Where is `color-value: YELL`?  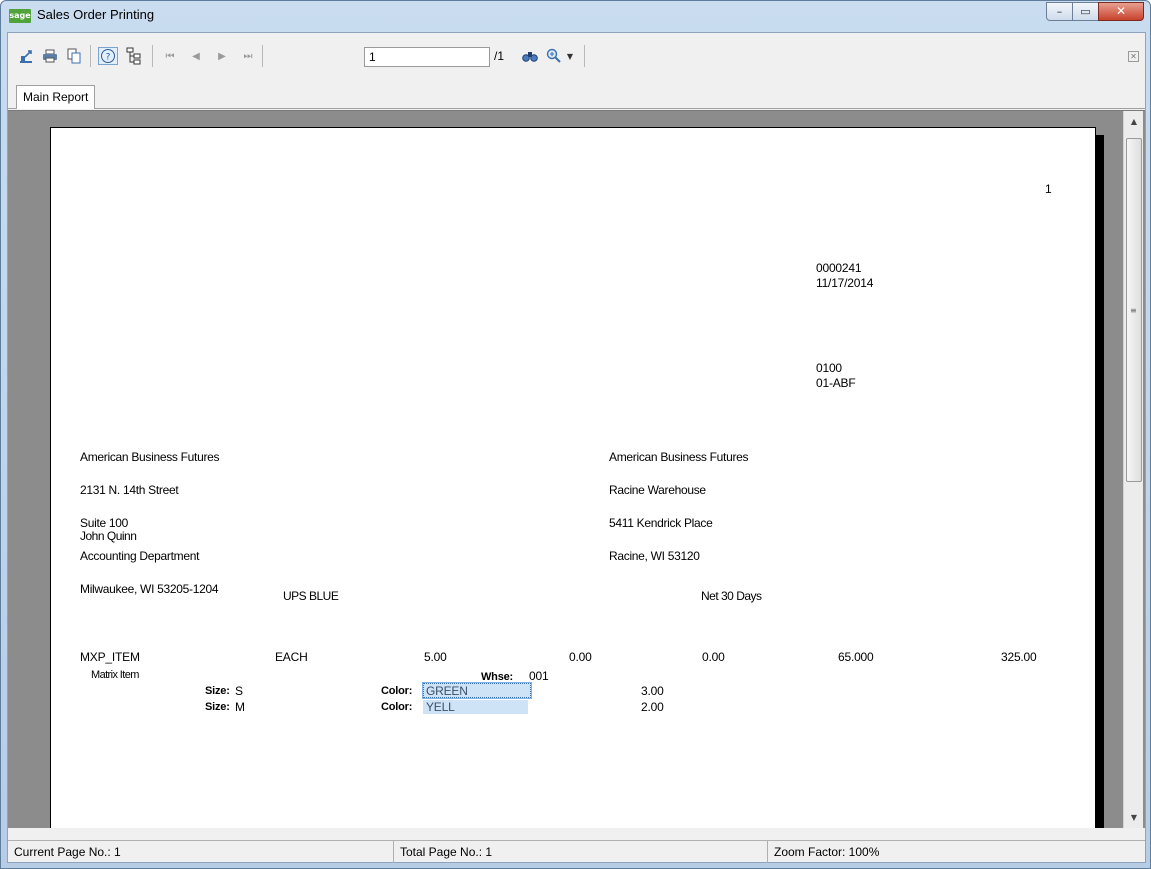
color-value: YELL is located at coordinates (440, 707).